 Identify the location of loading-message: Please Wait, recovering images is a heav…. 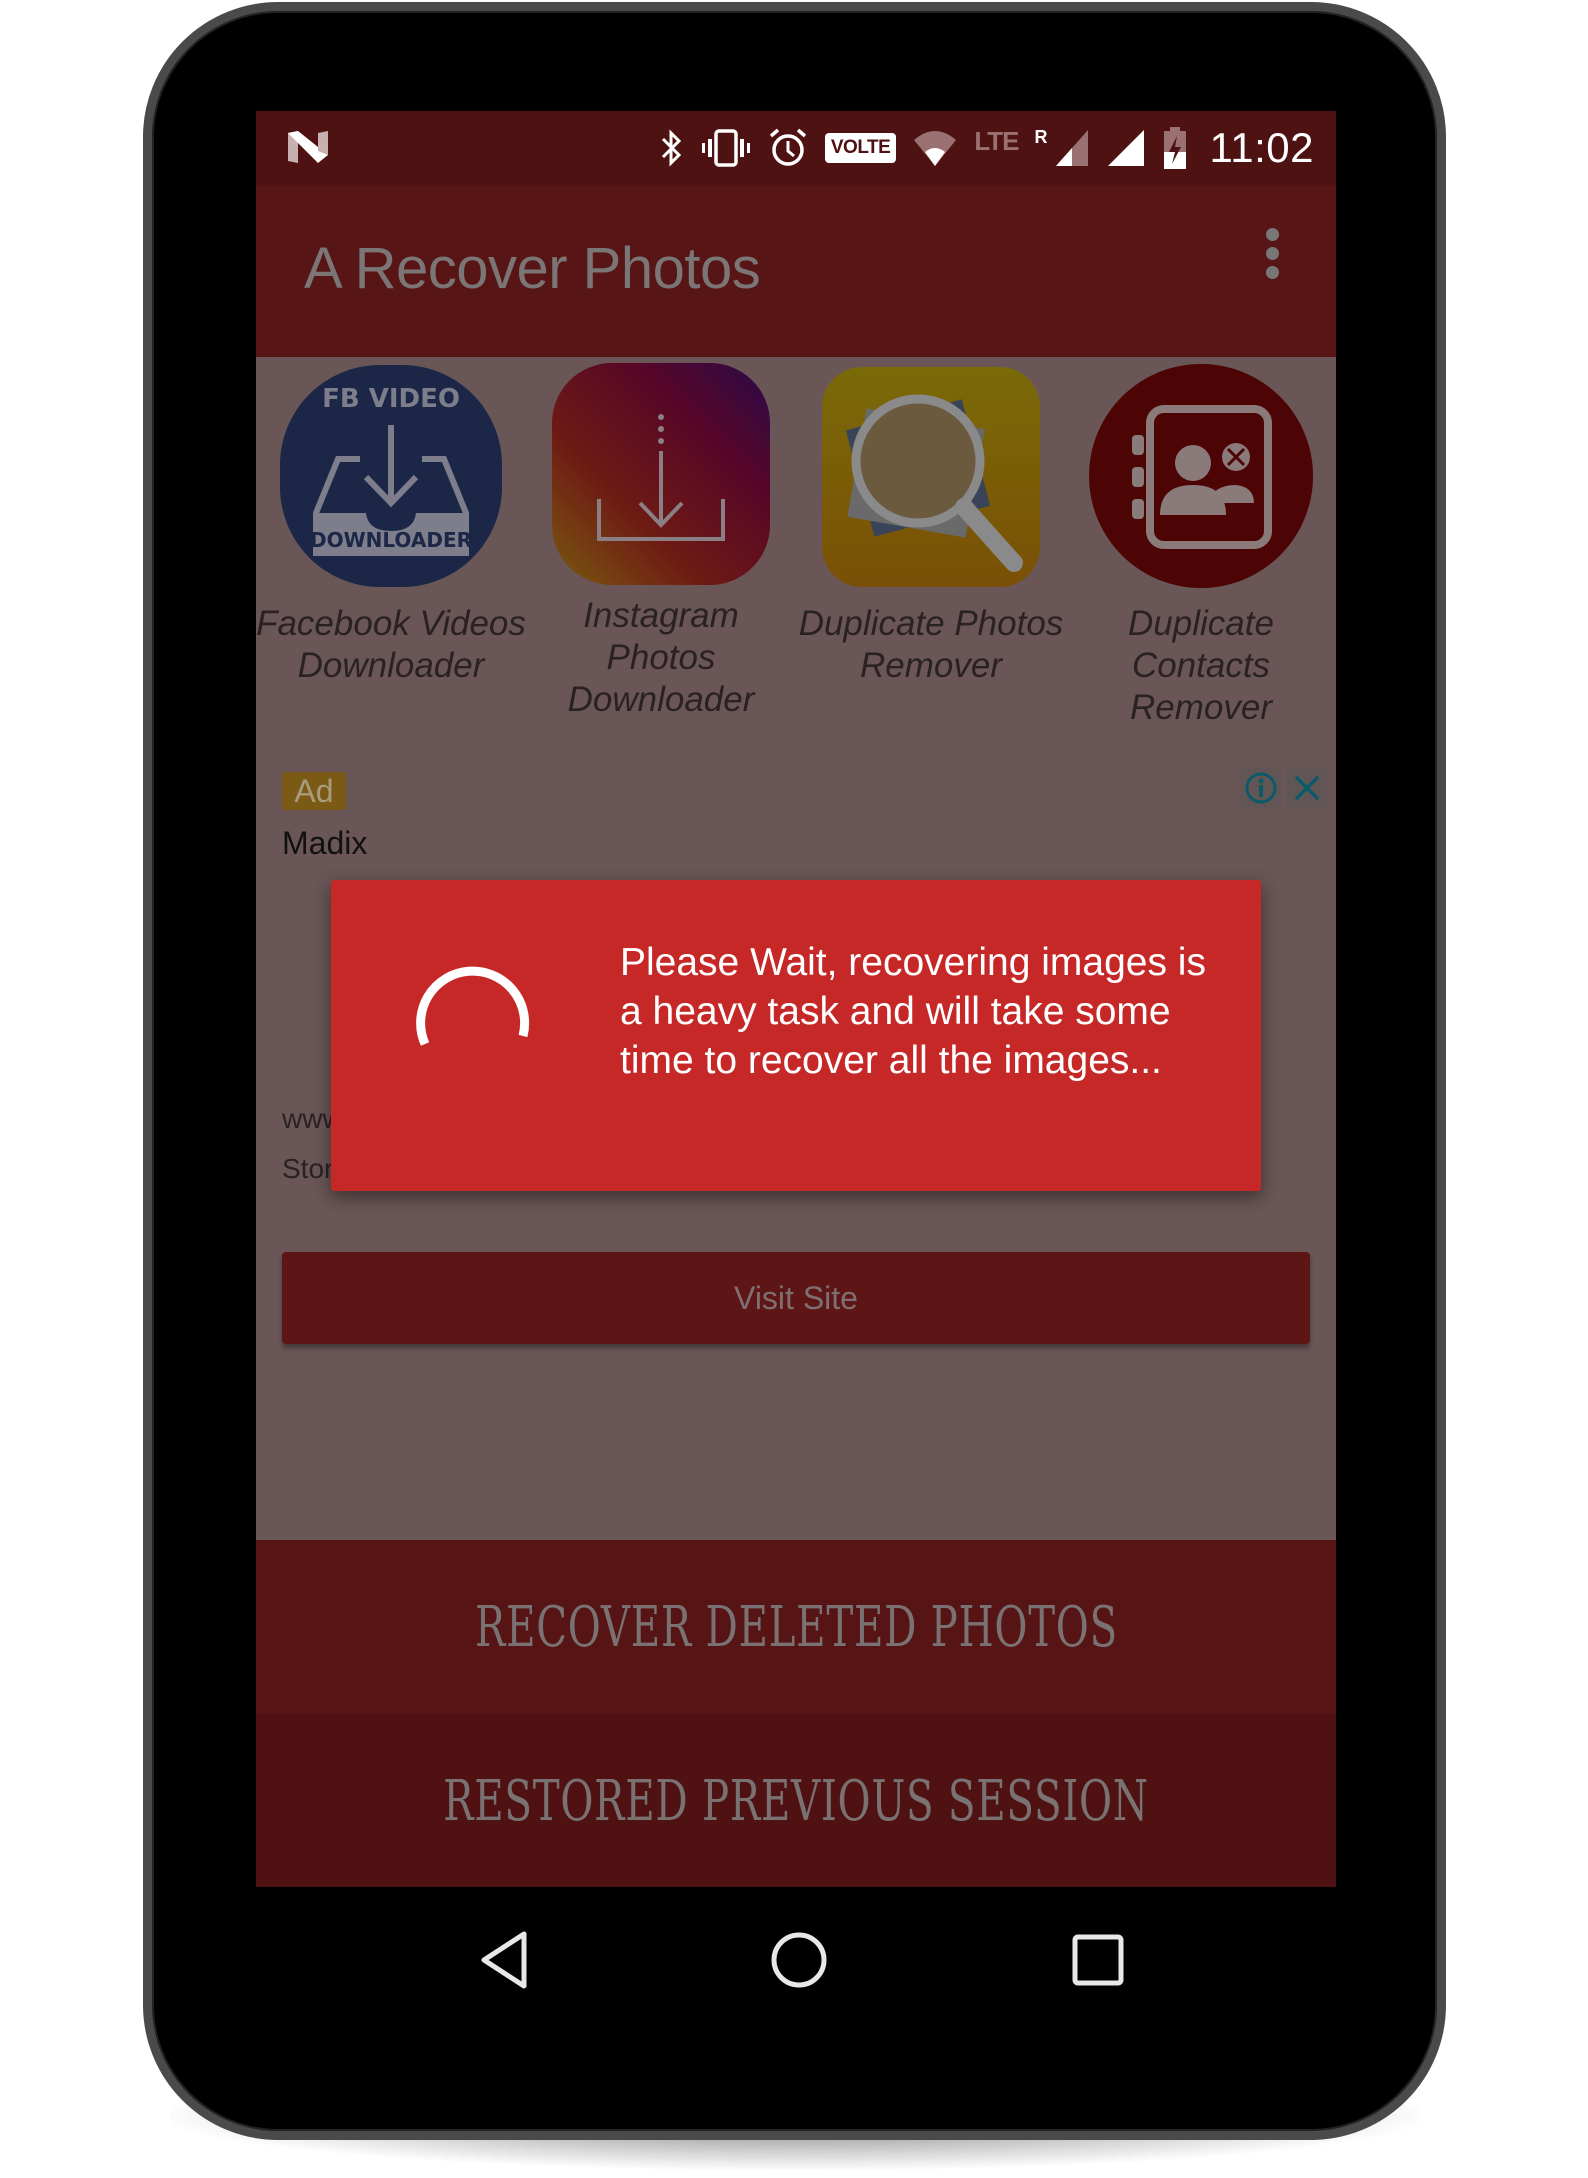
(913, 1011).